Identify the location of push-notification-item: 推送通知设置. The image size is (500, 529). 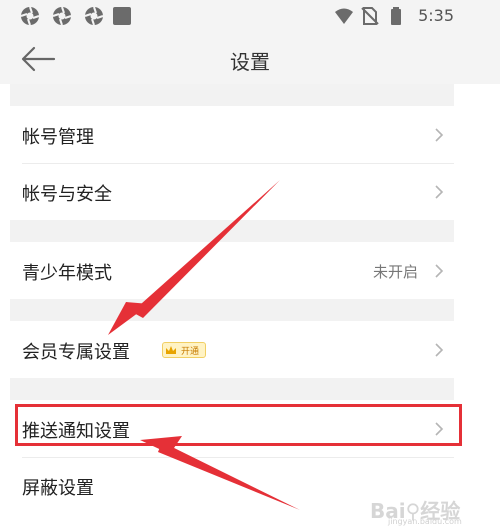
(232, 428).